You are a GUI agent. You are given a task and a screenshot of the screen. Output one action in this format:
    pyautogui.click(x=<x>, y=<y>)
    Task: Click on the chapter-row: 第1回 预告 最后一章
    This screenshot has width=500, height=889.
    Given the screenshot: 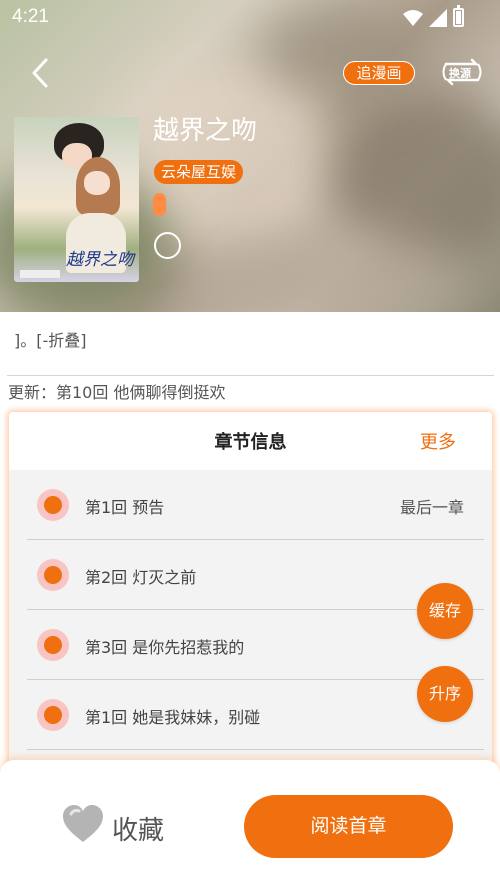 What is the action you would take?
    pyautogui.click(x=255, y=505)
    